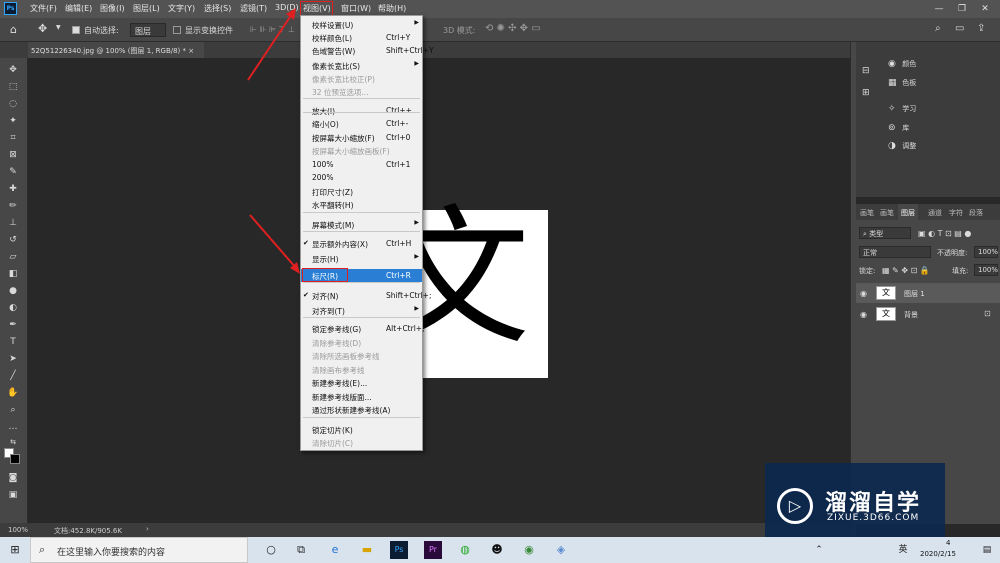 The image size is (1000, 563). I want to click on tab-paragraph: 段落, so click(976, 213).